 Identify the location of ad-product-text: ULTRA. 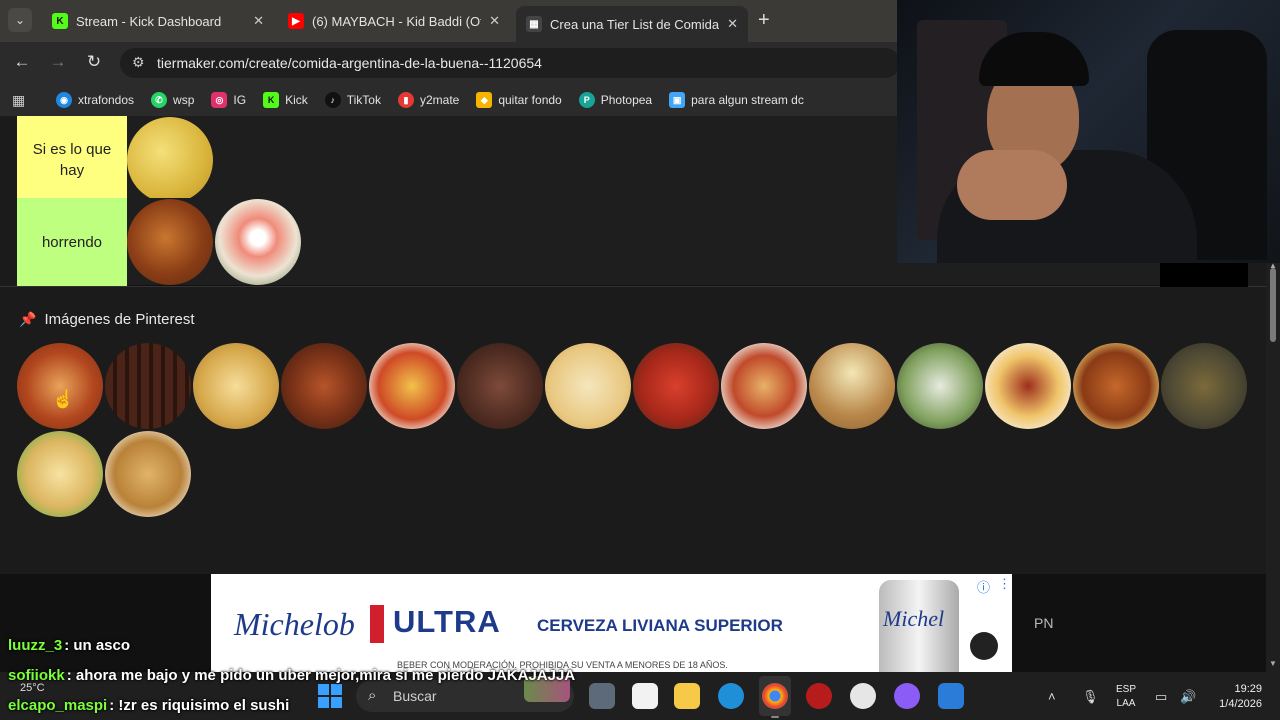
(447, 621).